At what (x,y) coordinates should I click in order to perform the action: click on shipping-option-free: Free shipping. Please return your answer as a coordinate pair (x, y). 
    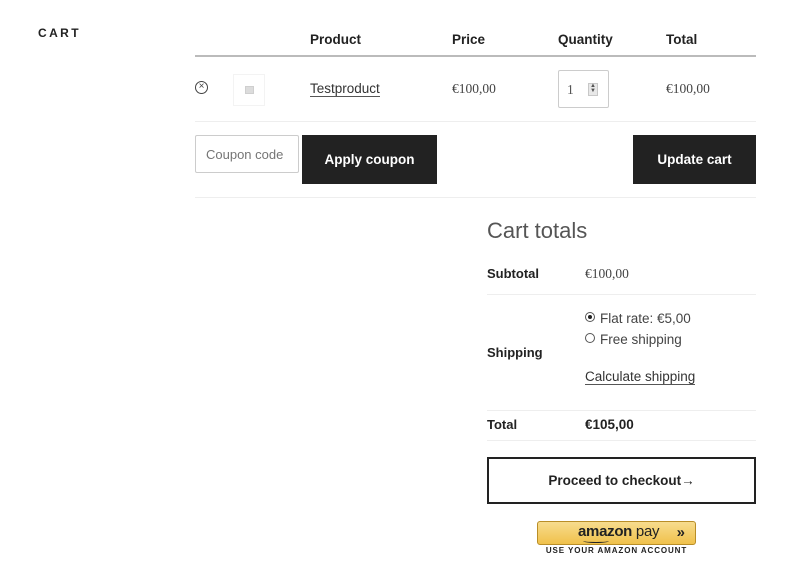
    Looking at the image, I should click on (633, 339).